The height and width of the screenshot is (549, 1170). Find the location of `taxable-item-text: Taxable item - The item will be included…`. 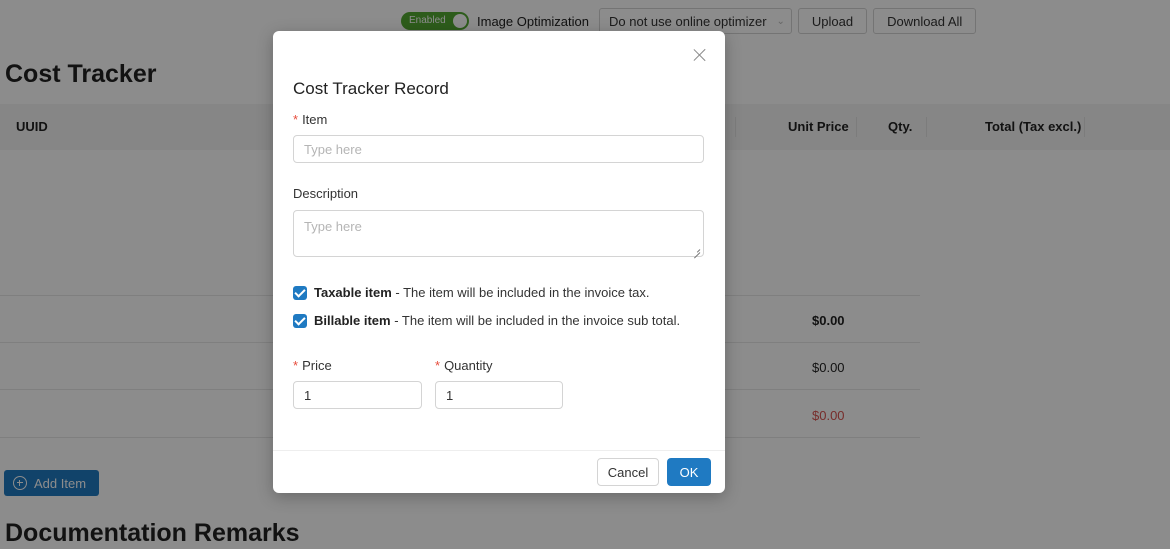

taxable-item-text: Taxable item - The item will be included… is located at coordinates (482, 292).